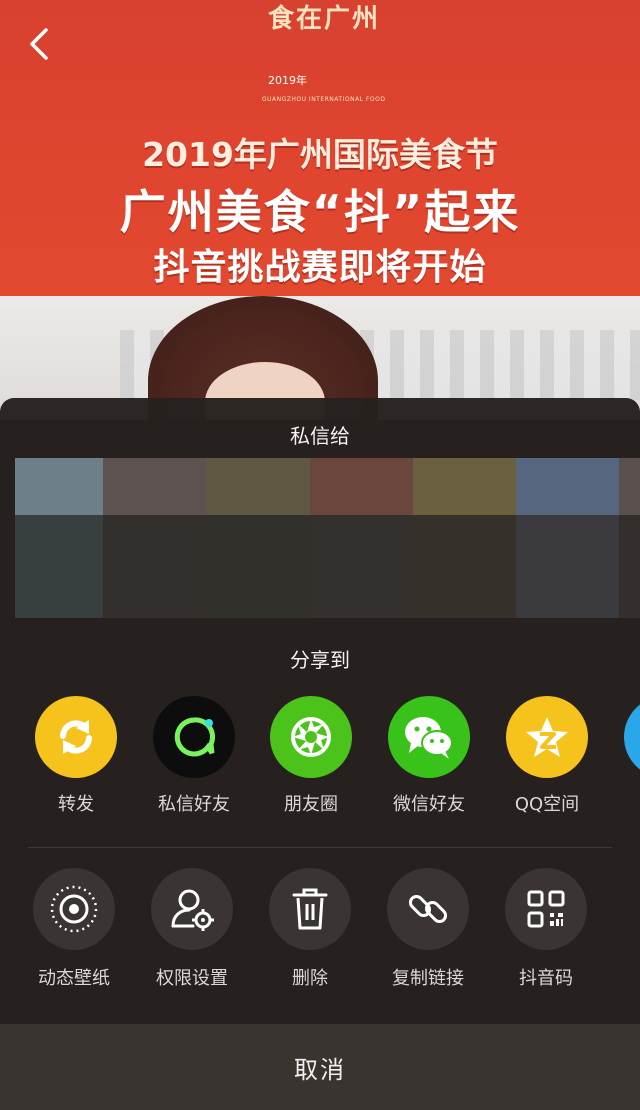 The width and height of the screenshot is (640, 1110). I want to click on share-target-wechat: 微信好友, so click(429, 761).